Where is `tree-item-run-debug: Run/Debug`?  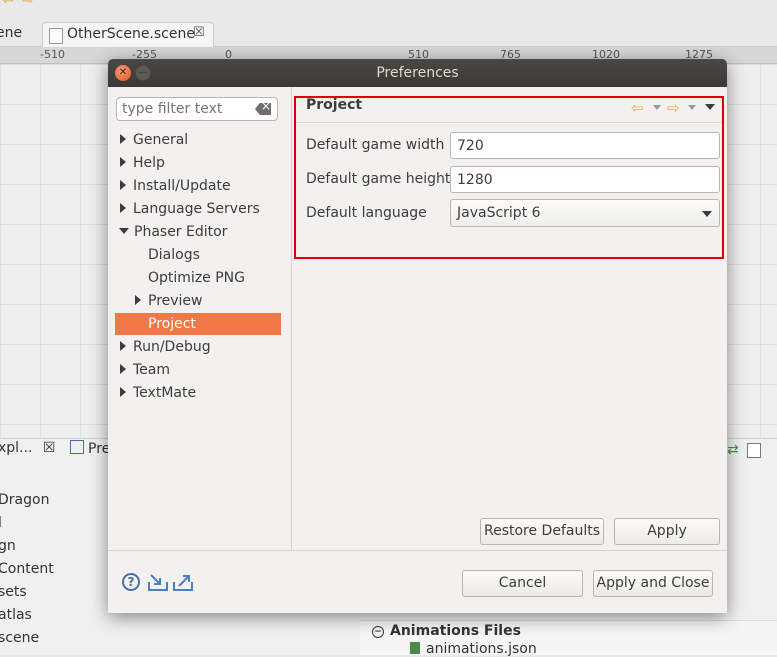
tree-item-run-debug: Run/Debug is located at coordinates (165, 347).